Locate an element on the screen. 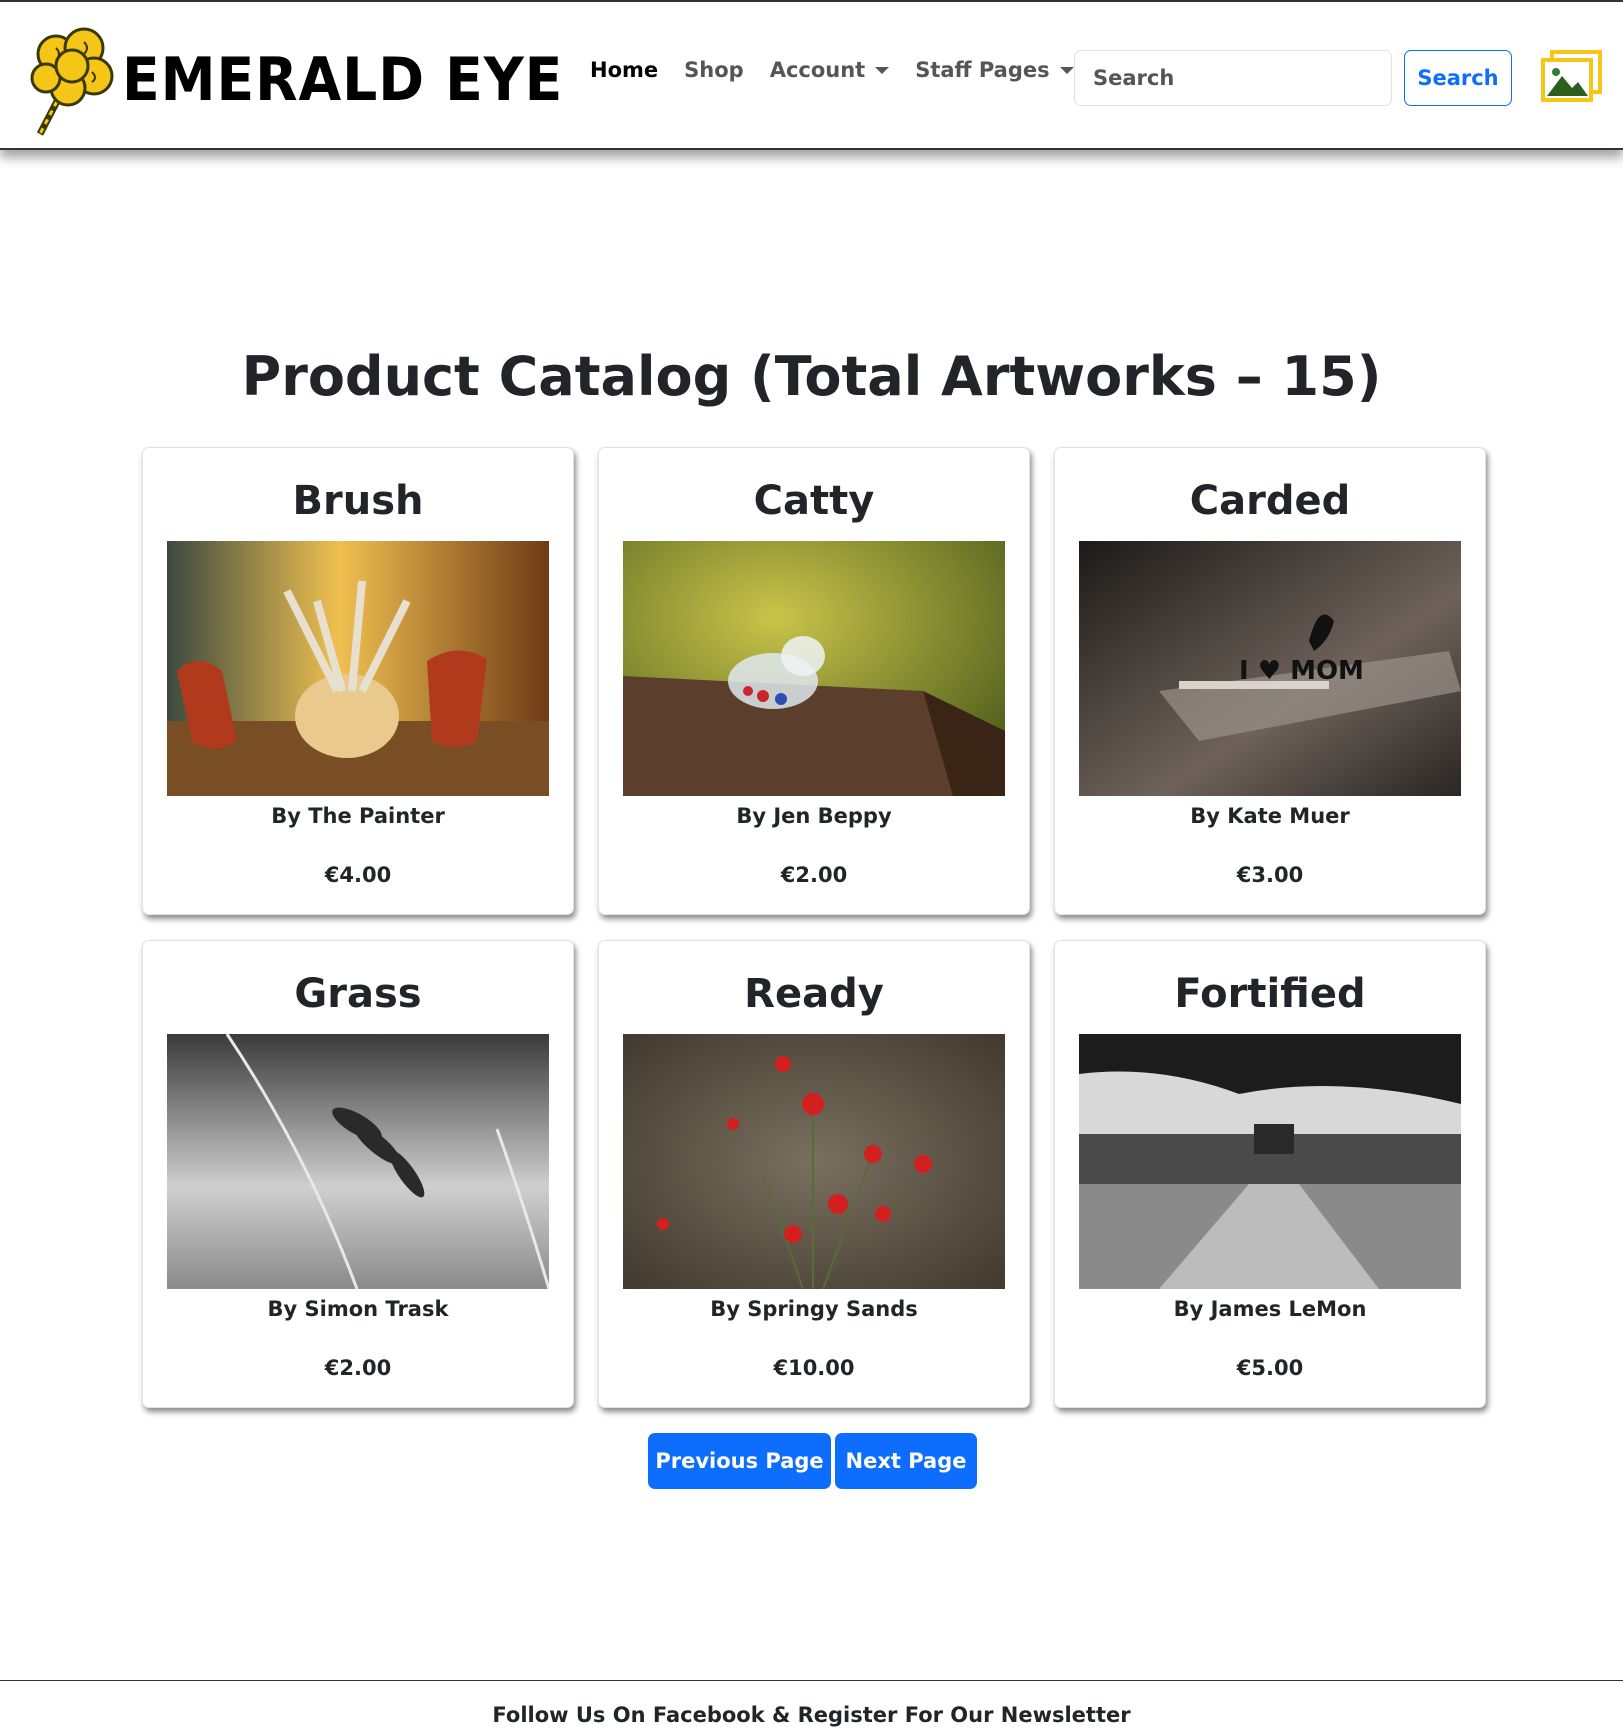 The image size is (1623, 1732). main-nav: Home Shop Account Staff Pages is located at coordinates (845, 70).